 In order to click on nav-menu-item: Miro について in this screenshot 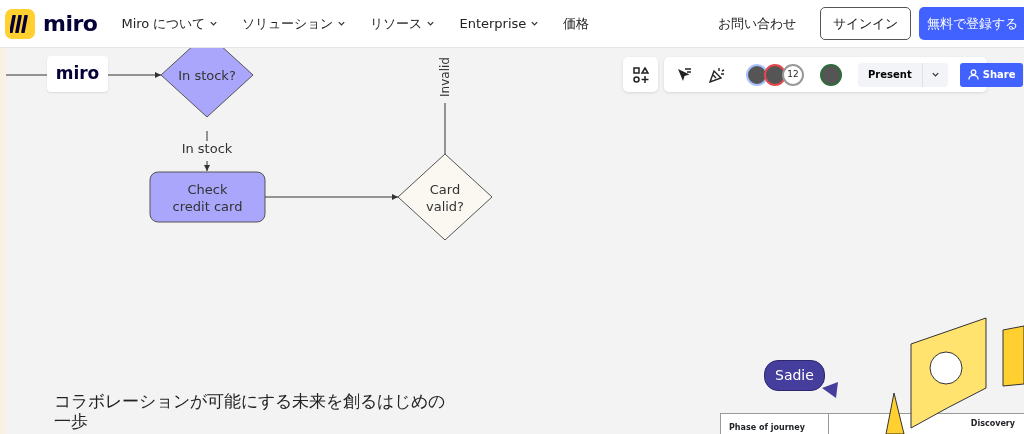, I will do `click(170, 23)`.